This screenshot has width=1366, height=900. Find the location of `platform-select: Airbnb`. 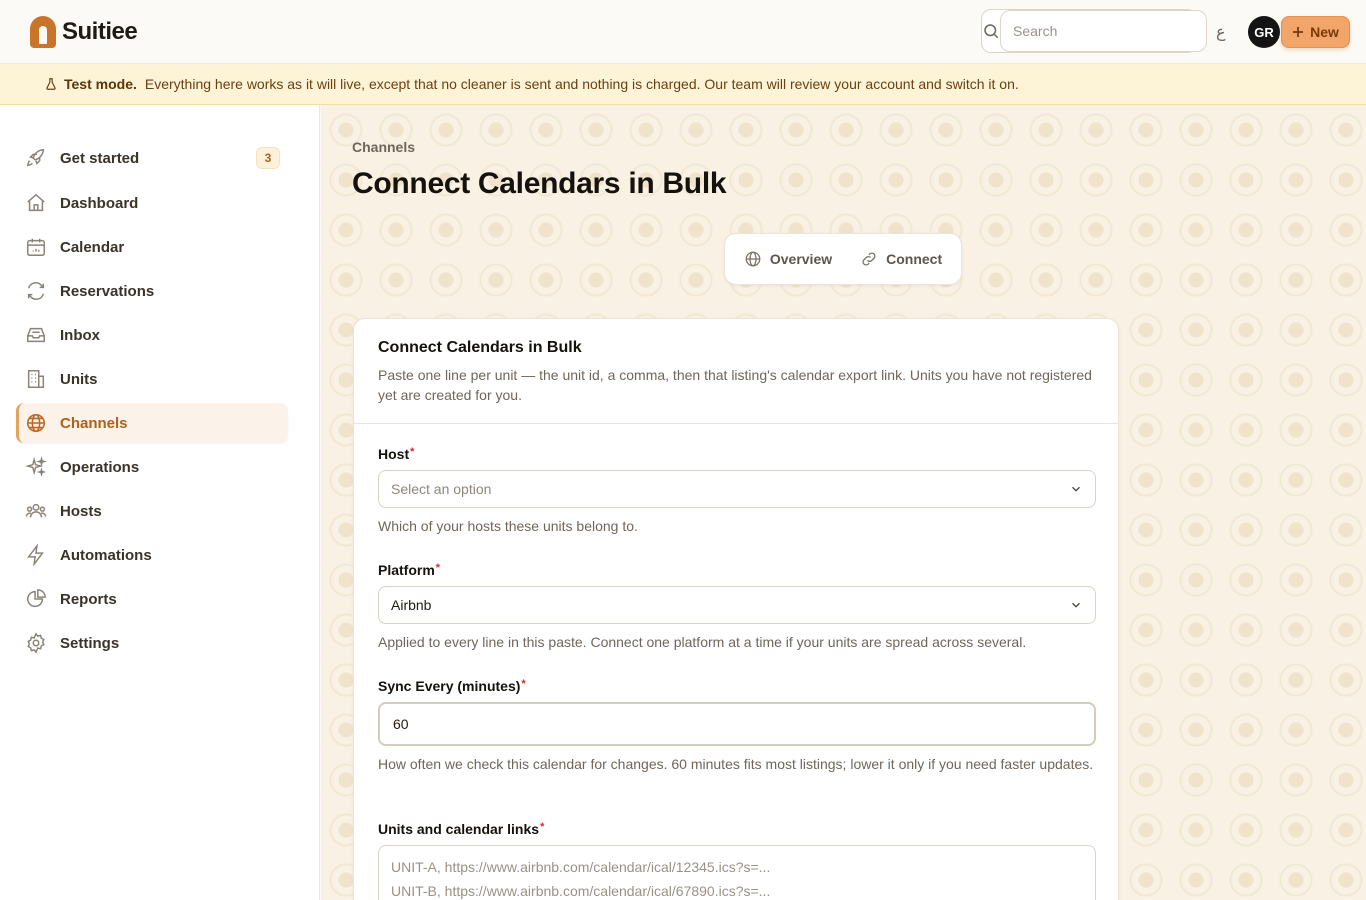

platform-select: Airbnb is located at coordinates (737, 605).